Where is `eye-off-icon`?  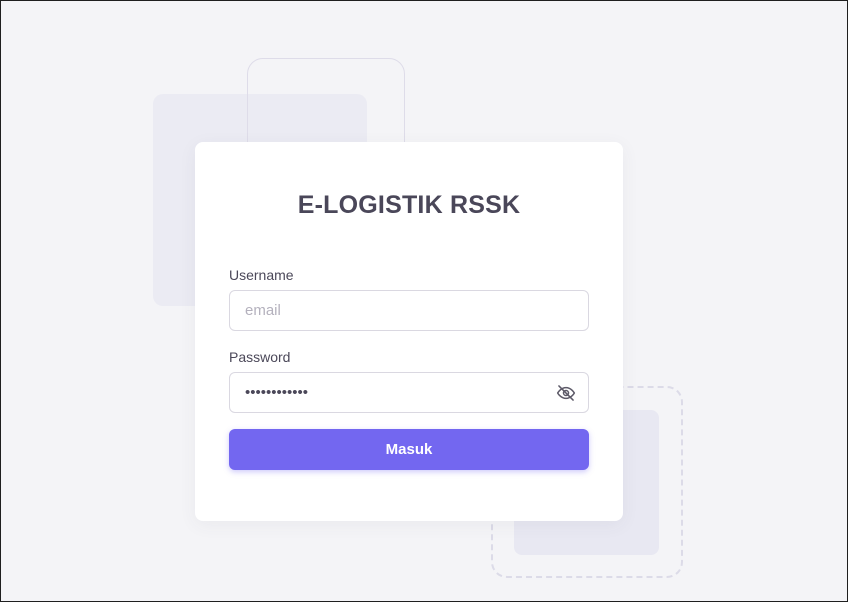
eye-off-icon is located at coordinates (566, 393).